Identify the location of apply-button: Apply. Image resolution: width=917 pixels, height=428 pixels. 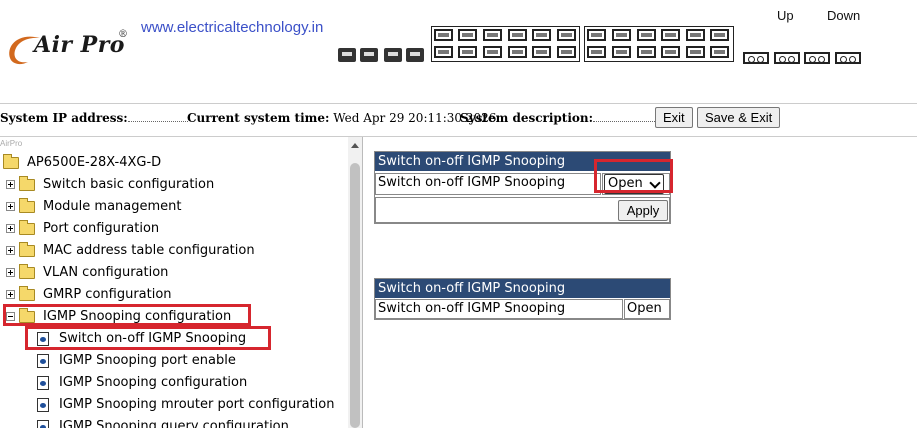
(643, 210).